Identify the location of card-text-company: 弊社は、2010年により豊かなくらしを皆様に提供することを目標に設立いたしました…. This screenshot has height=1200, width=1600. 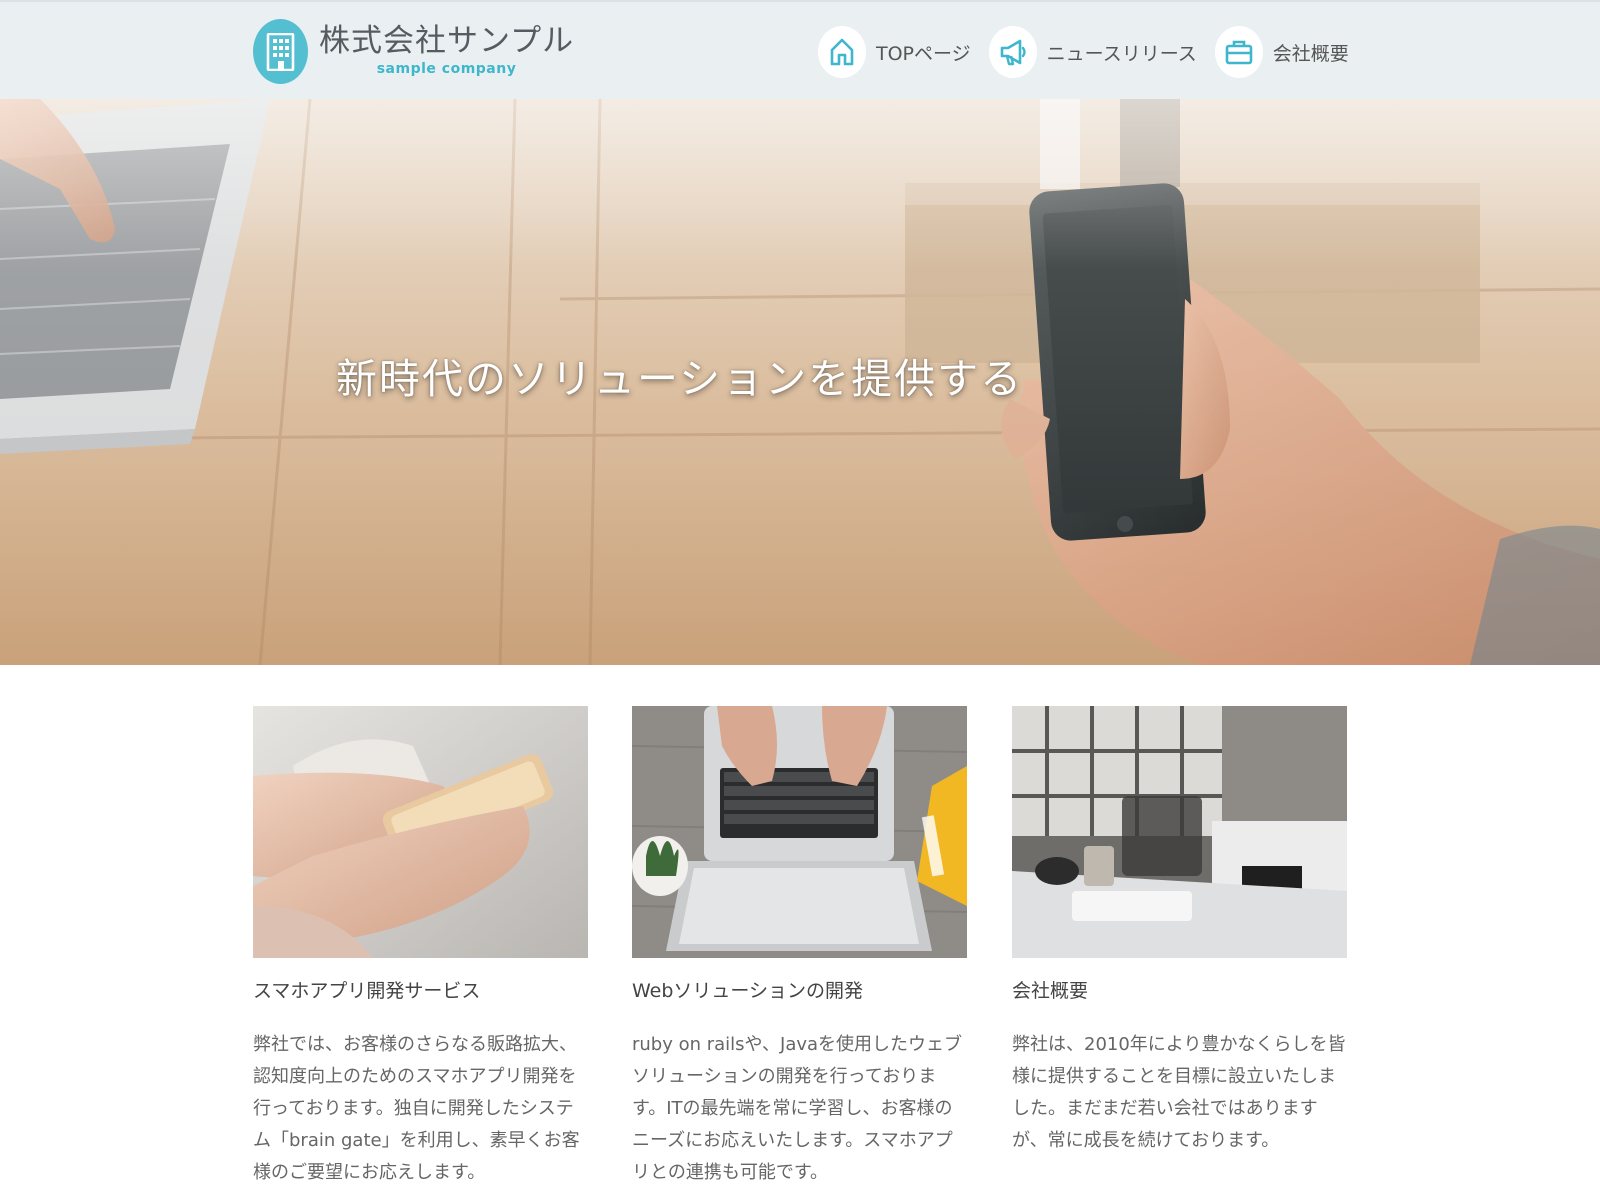
(1179, 1092).